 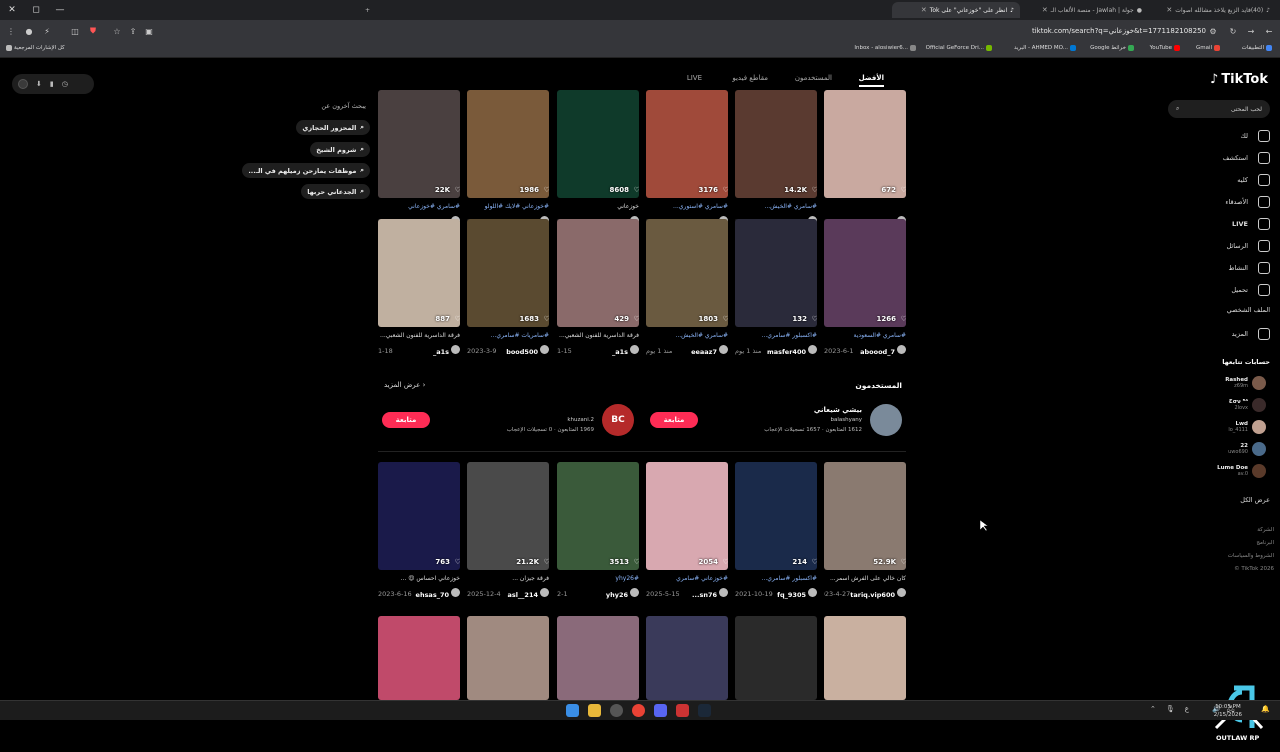 I want to click on download-icon: ⬇, so click(x=39, y=84).